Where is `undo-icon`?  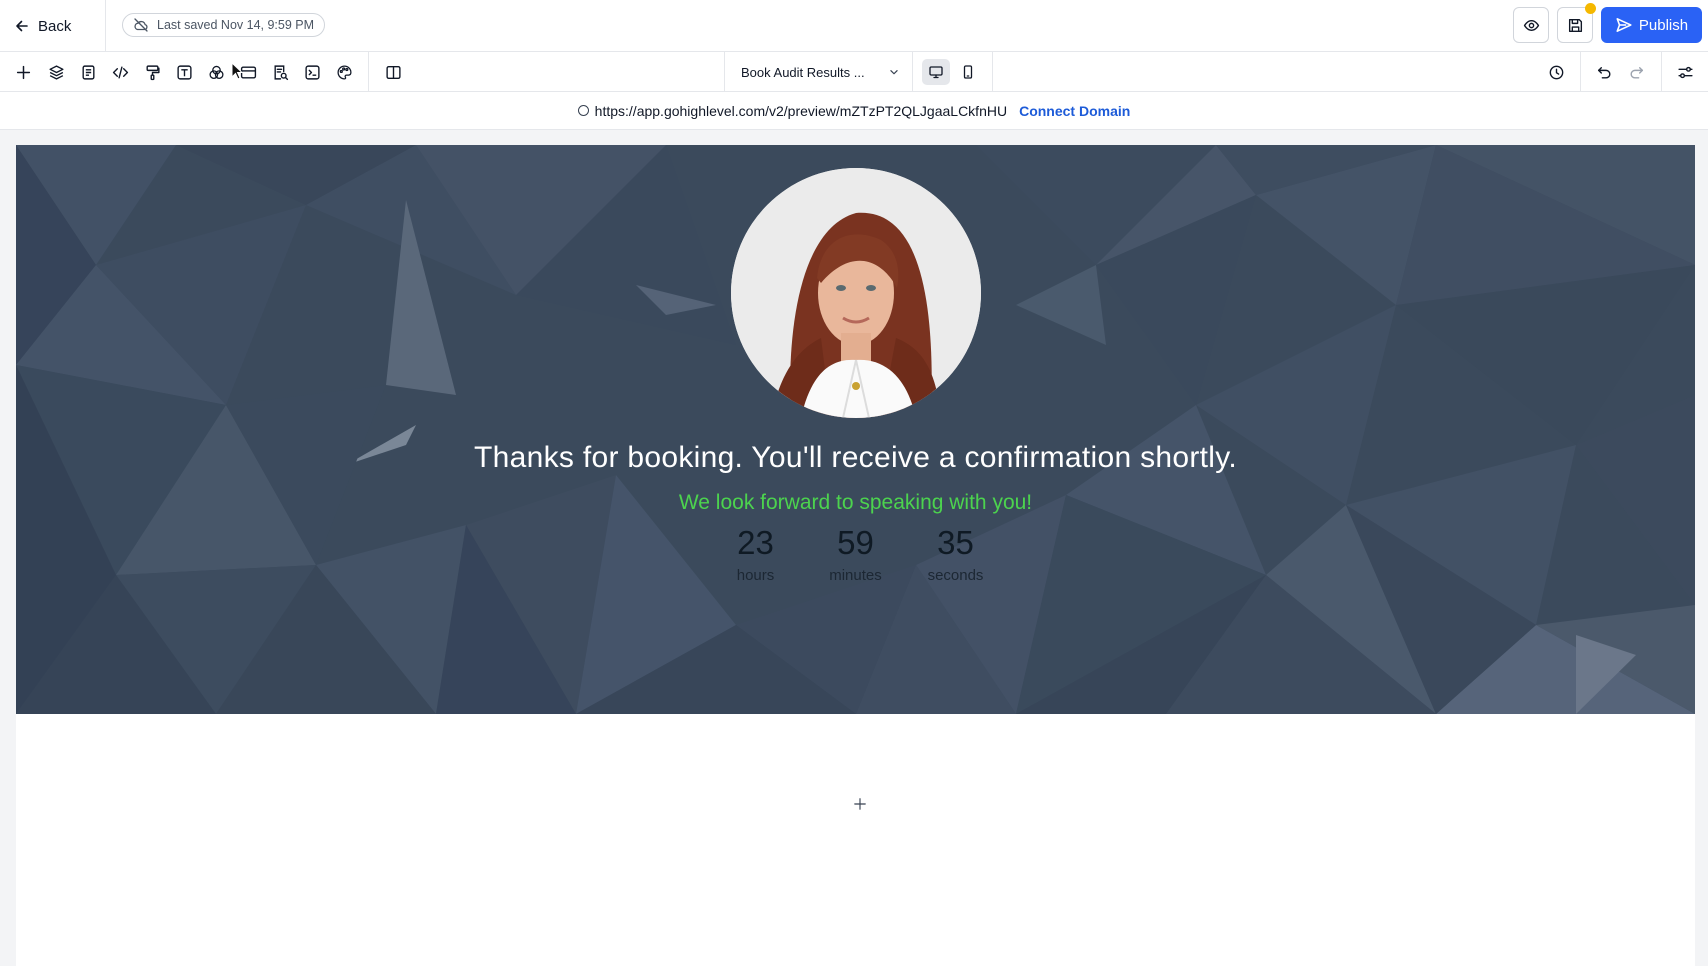
undo-icon is located at coordinates (1603, 72).